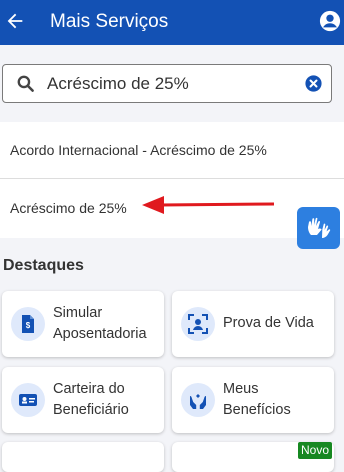 The height and width of the screenshot is (472, 344). What do you see at coordinates (43, 265) in the screenshot?
I see `section-title: Destaques` at bounding box center [43, 265].